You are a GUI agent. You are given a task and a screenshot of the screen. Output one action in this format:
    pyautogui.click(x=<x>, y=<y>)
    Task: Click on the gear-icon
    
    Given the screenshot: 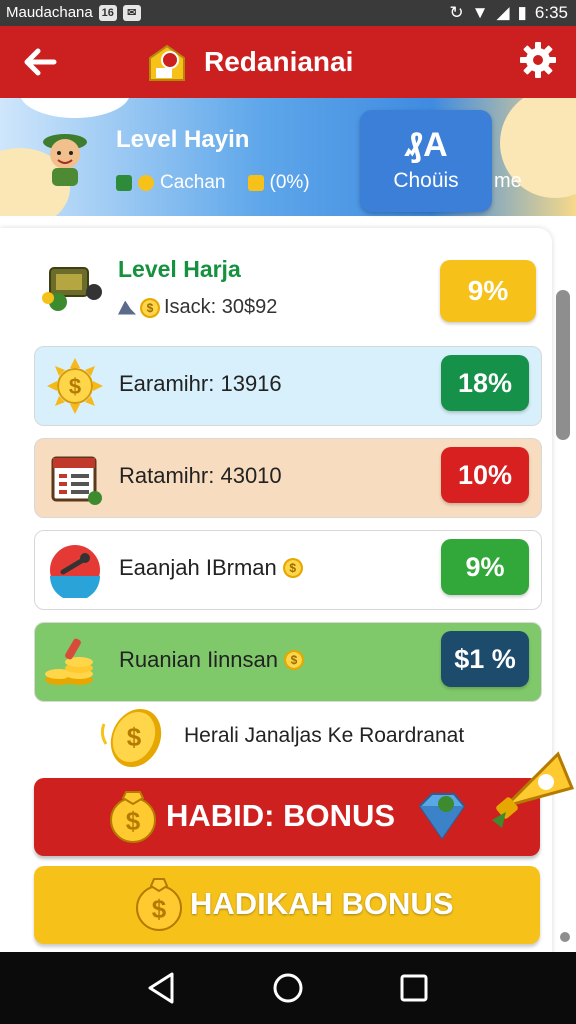 What is the action you would take?
    pyautogui.click(x=538, y=60)
    